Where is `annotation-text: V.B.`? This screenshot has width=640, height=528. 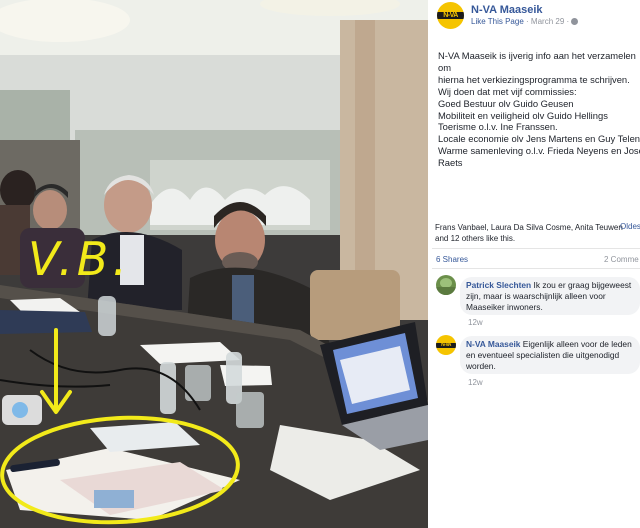
annotation-text: V.B. is located at coordinates (79, 259).